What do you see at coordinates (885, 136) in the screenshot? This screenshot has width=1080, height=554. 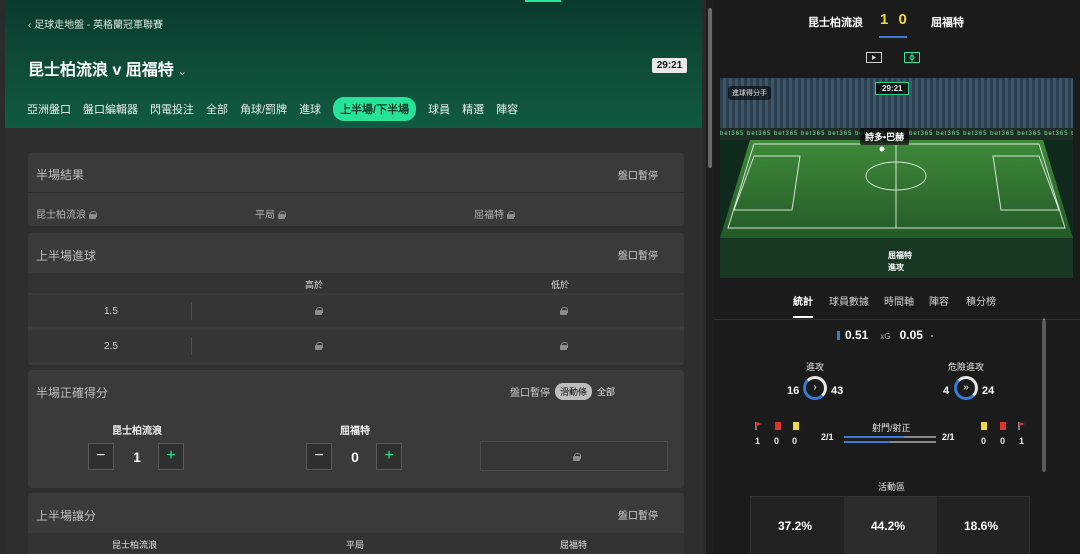 I see `player-name-label: 詩多•巴赫` at bounding box center [885, 136].